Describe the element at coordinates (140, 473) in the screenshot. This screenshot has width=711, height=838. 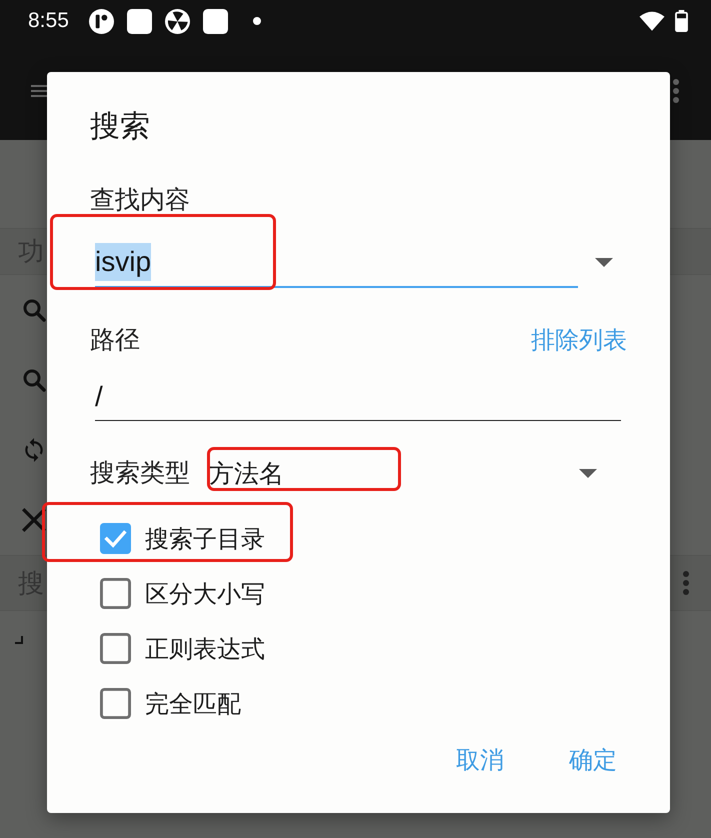
I see `field-label: 搜索类型` at that location.